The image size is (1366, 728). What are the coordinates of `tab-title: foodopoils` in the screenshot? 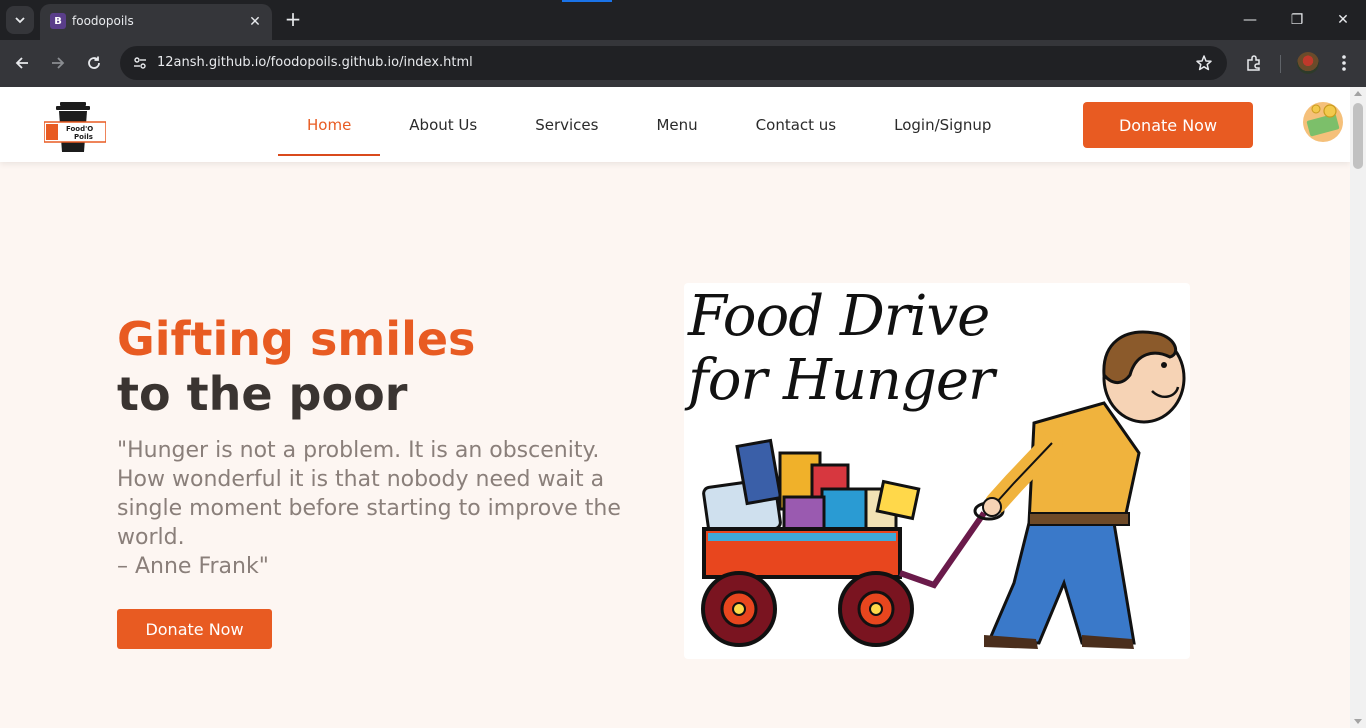 It's located at (103, 21).